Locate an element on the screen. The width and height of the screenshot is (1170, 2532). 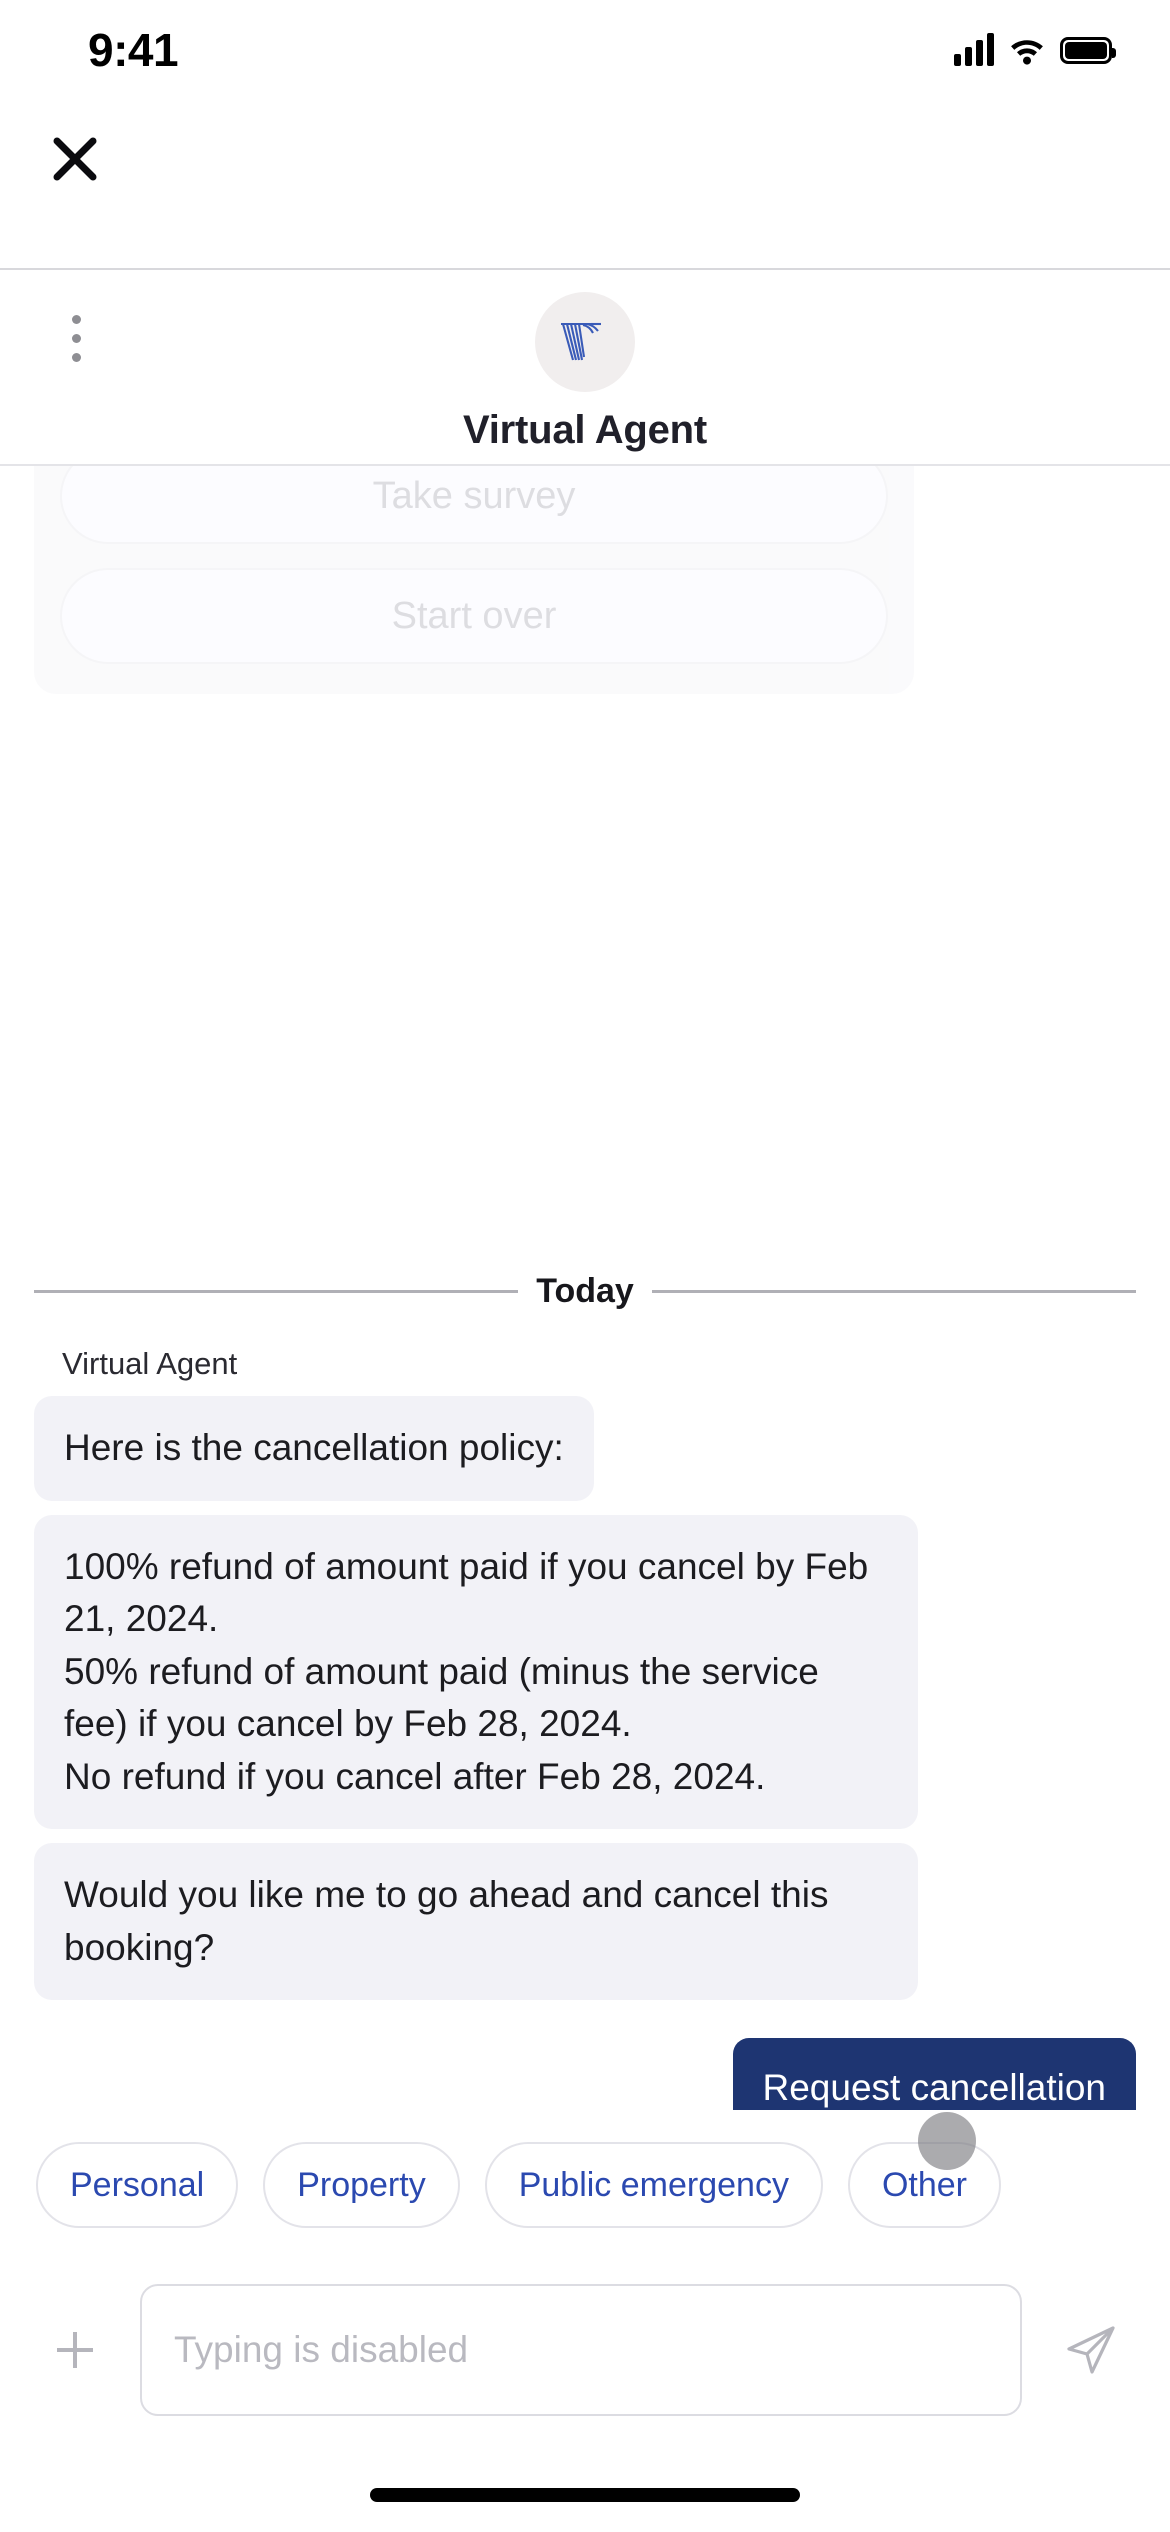
quick-reply-public-emergency: Public emergency is located at coordinates (653, 2185).